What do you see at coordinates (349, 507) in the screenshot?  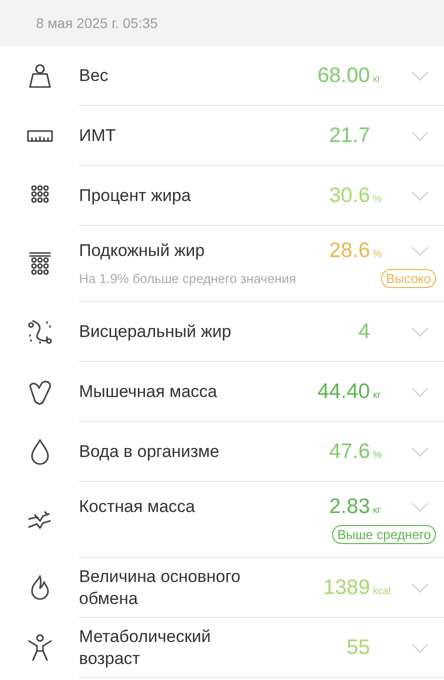 I see `metric-value: 2.83` at bounding box center [349, 507].